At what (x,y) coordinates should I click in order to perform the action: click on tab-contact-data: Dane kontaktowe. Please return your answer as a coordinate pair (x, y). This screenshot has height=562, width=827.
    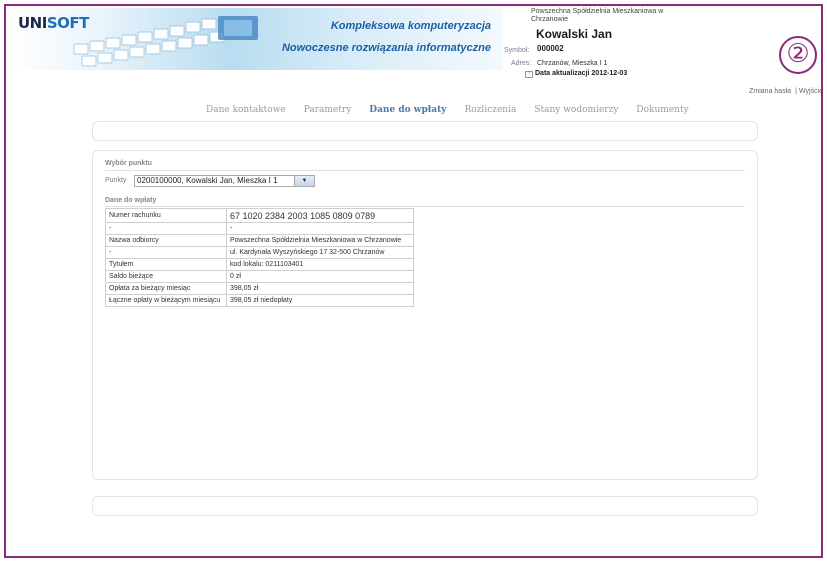
    Looking at the image, I should click on (246, 110).